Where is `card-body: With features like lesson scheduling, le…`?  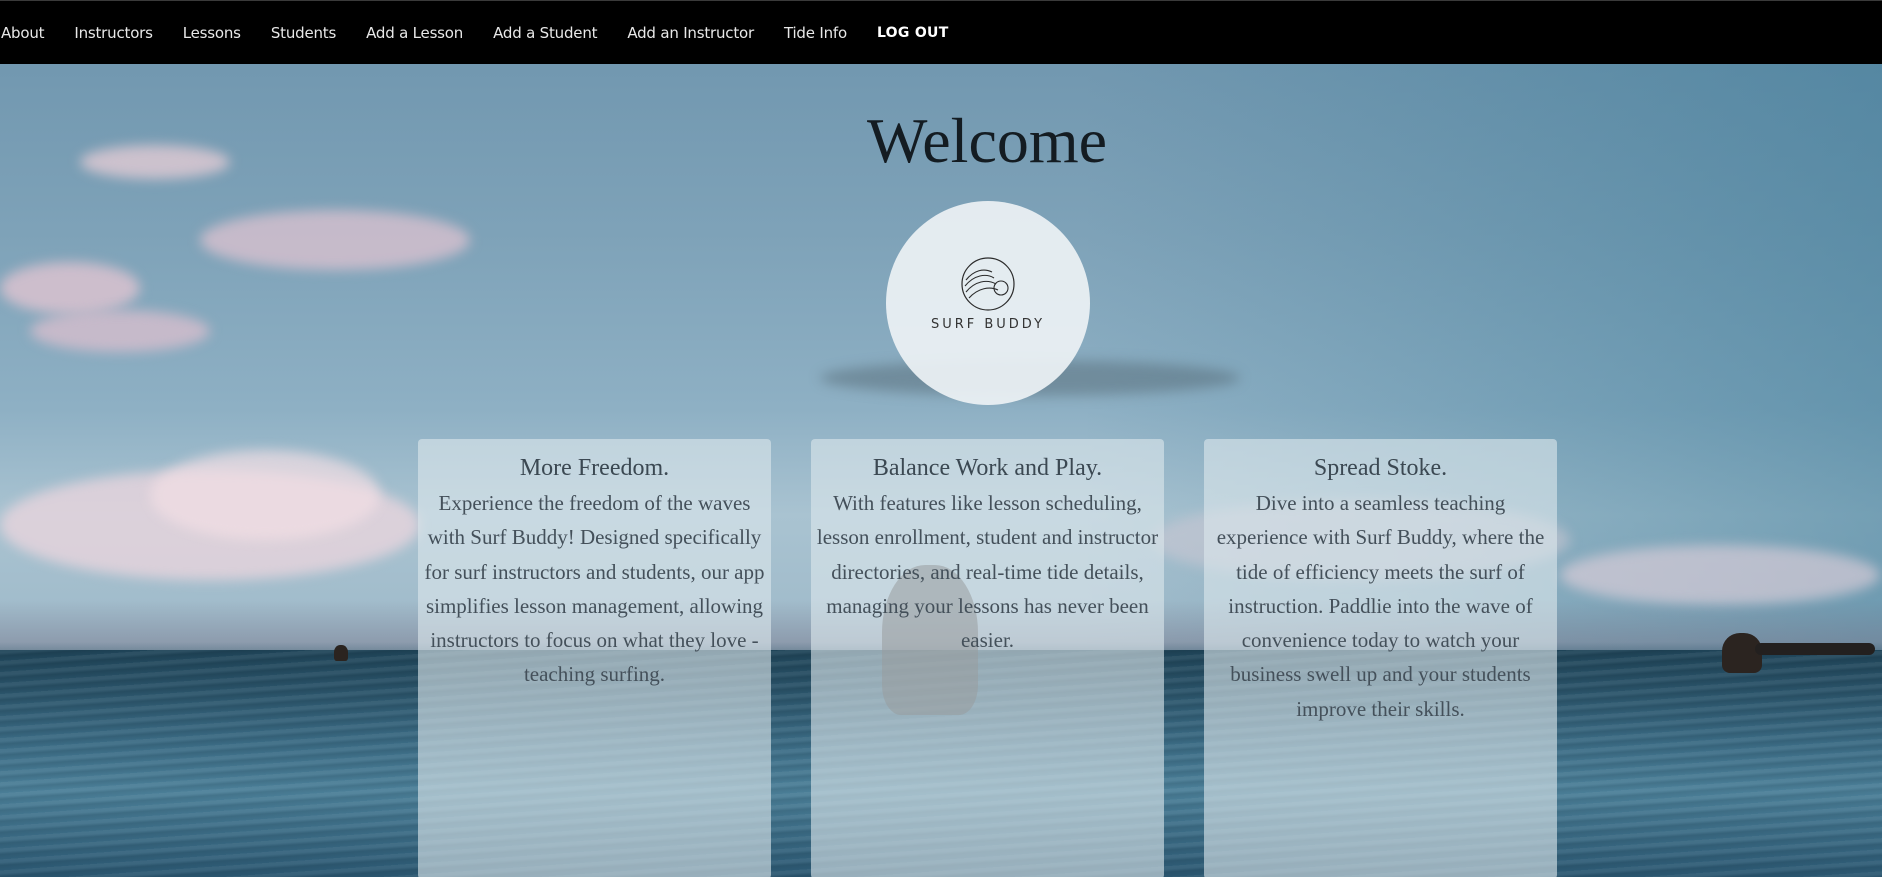 card-body: With features like lesson scheduling, le… is located at coordinates (987, 572).